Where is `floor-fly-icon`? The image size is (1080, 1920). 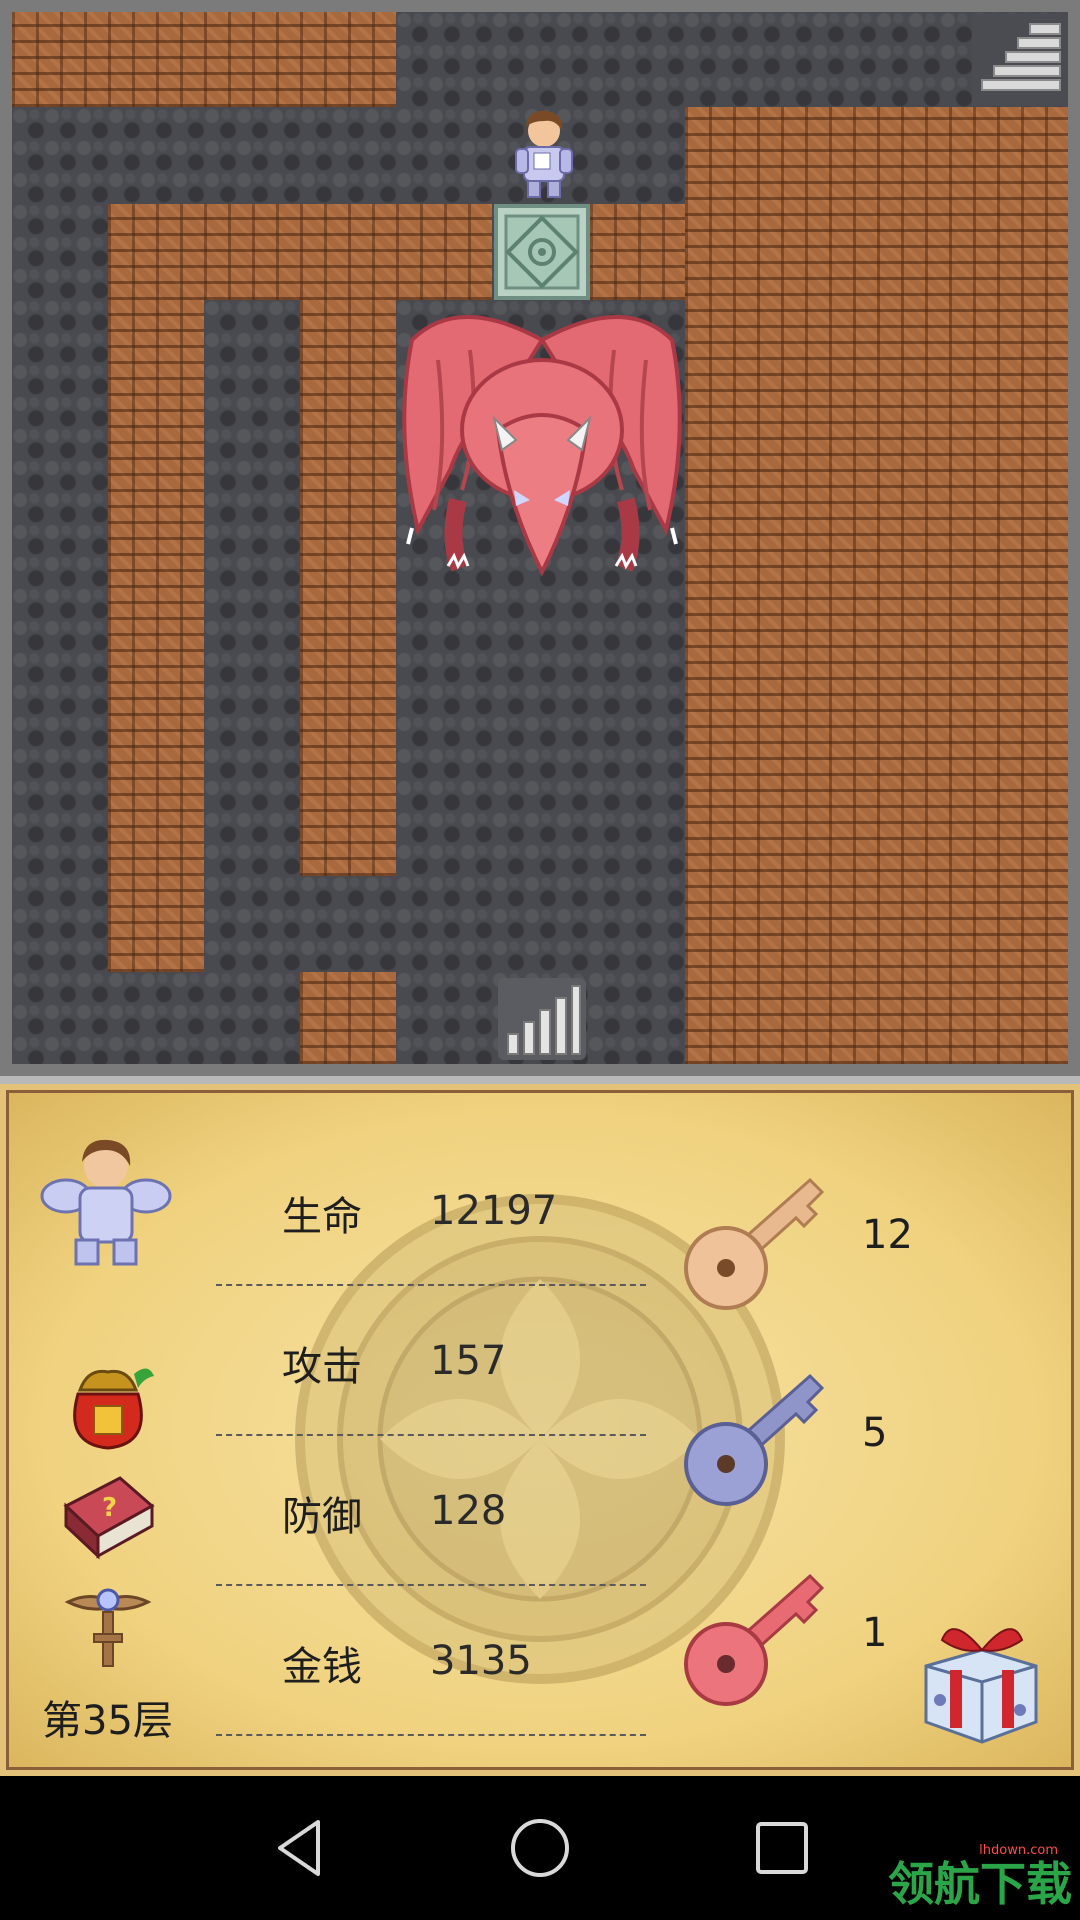 floor-fly-icon is located at coordinates (108, 1628).